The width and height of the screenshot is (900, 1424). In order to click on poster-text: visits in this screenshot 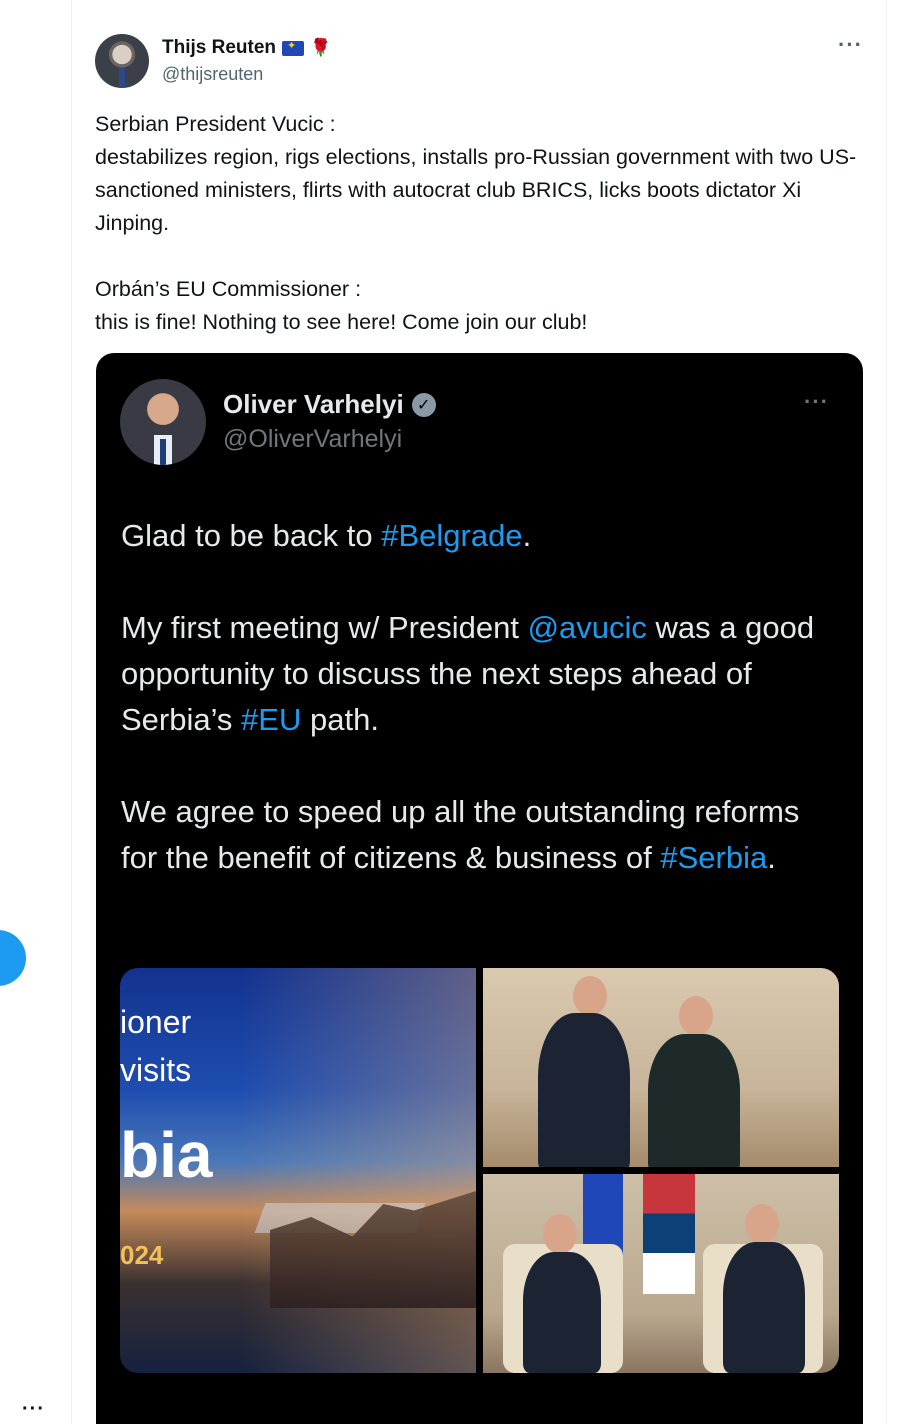, I will do `click(156, 1070)`.